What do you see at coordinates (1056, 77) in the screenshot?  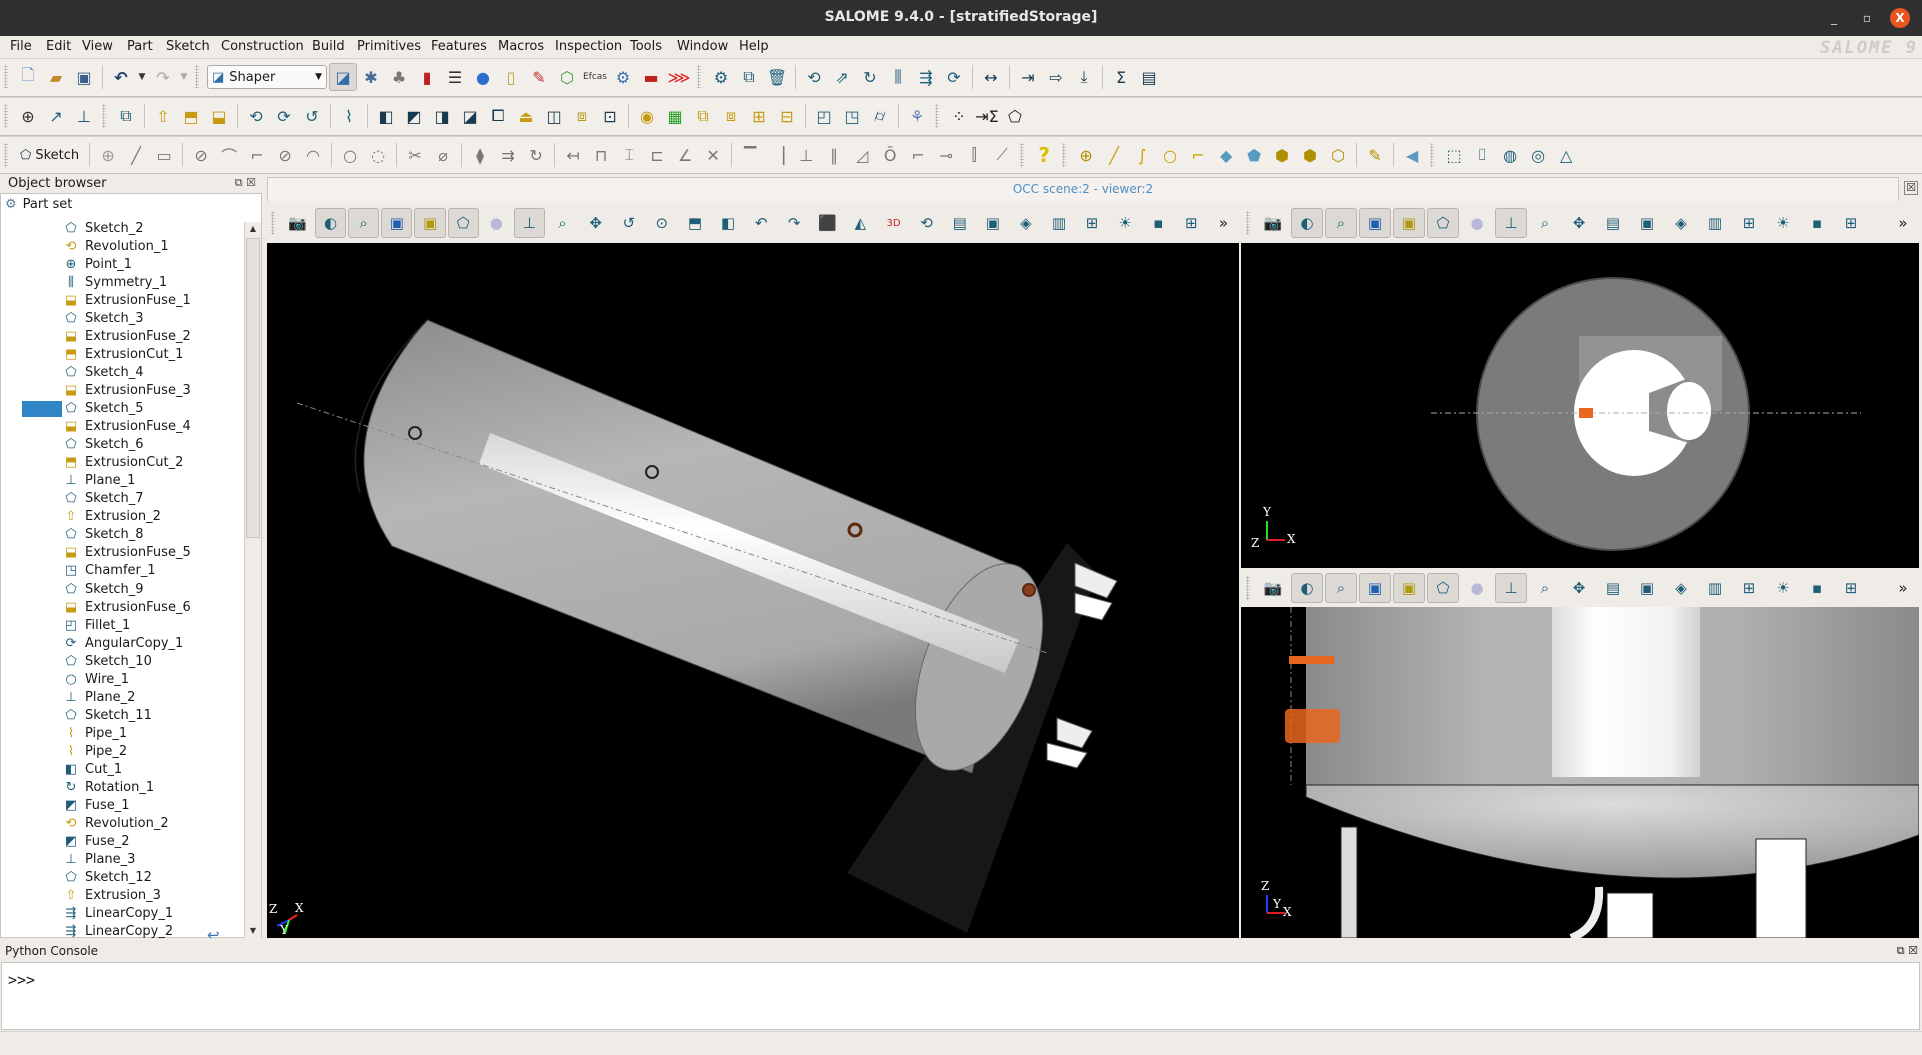 I see `export-icon: ⇨` at bounding box center [1056, 77].